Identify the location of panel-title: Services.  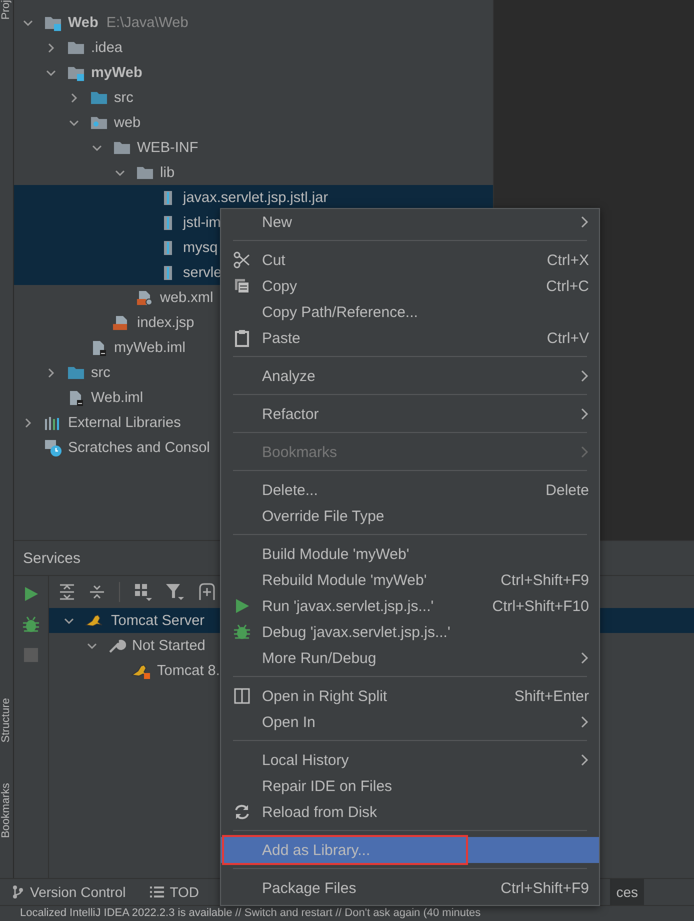
(52, 558).